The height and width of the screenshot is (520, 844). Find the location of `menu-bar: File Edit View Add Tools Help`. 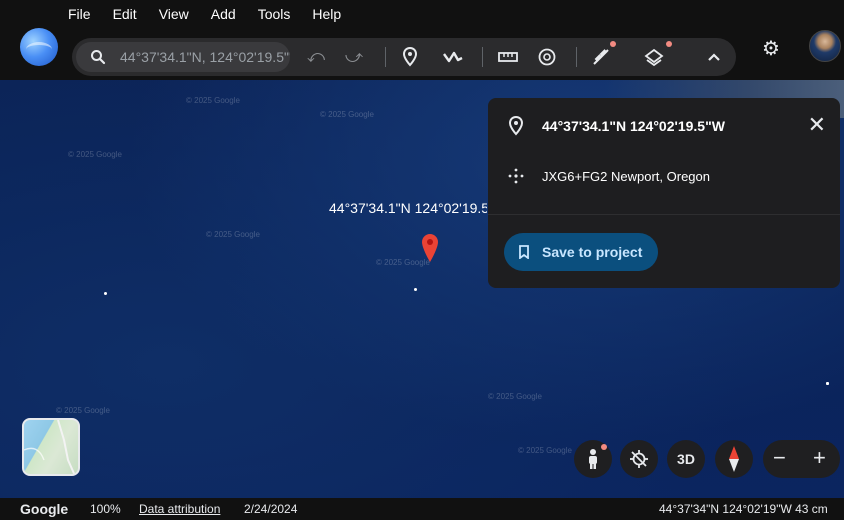

menu-bar: File Edit View Add Tools Help is located at coordinates (422, 14).